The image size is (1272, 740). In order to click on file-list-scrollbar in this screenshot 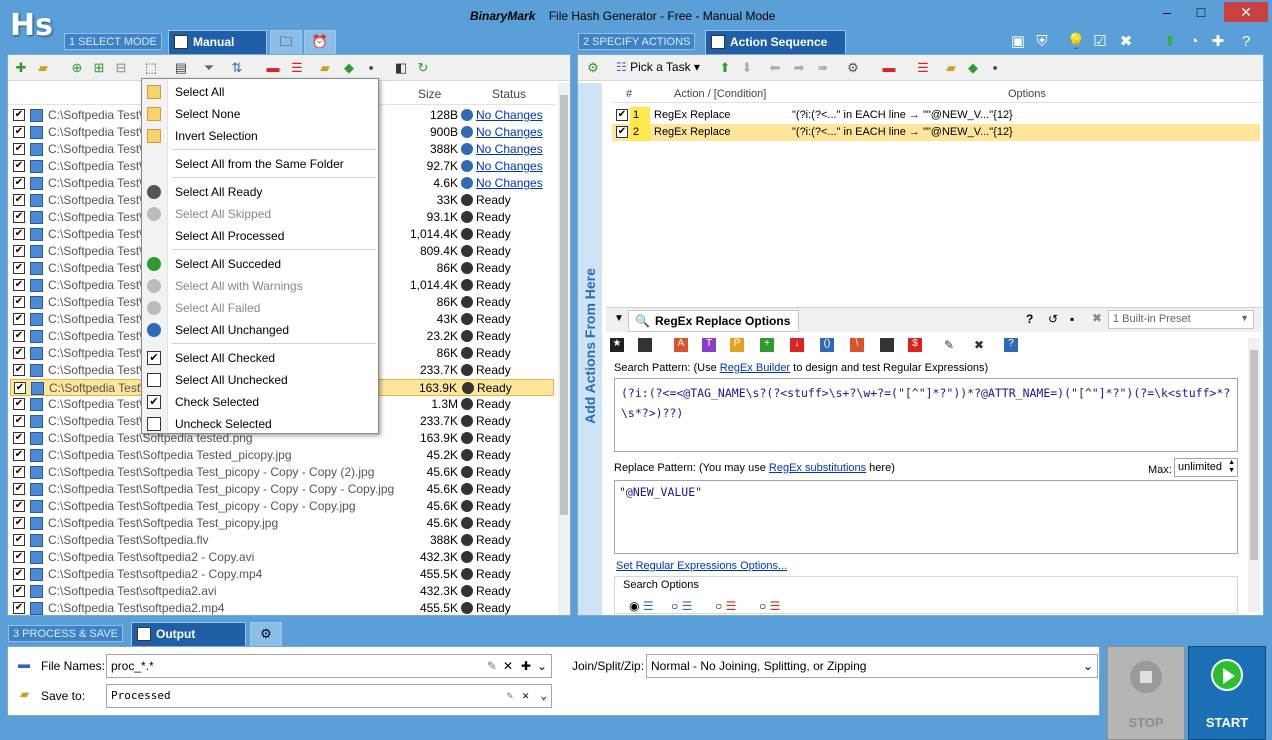, I will do `click(564, 349)`.